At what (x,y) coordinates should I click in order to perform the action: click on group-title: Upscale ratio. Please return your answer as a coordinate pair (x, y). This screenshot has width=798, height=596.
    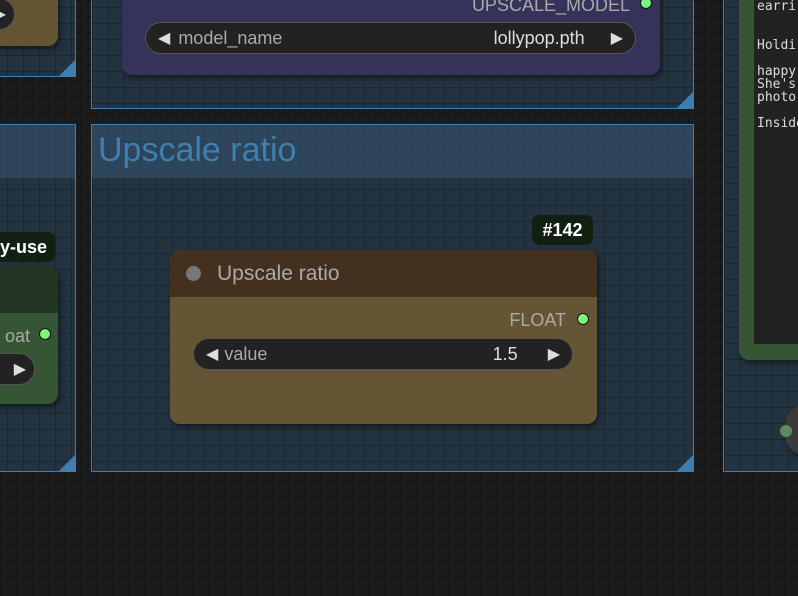
    Looking at the image, I should click on (392, 151).